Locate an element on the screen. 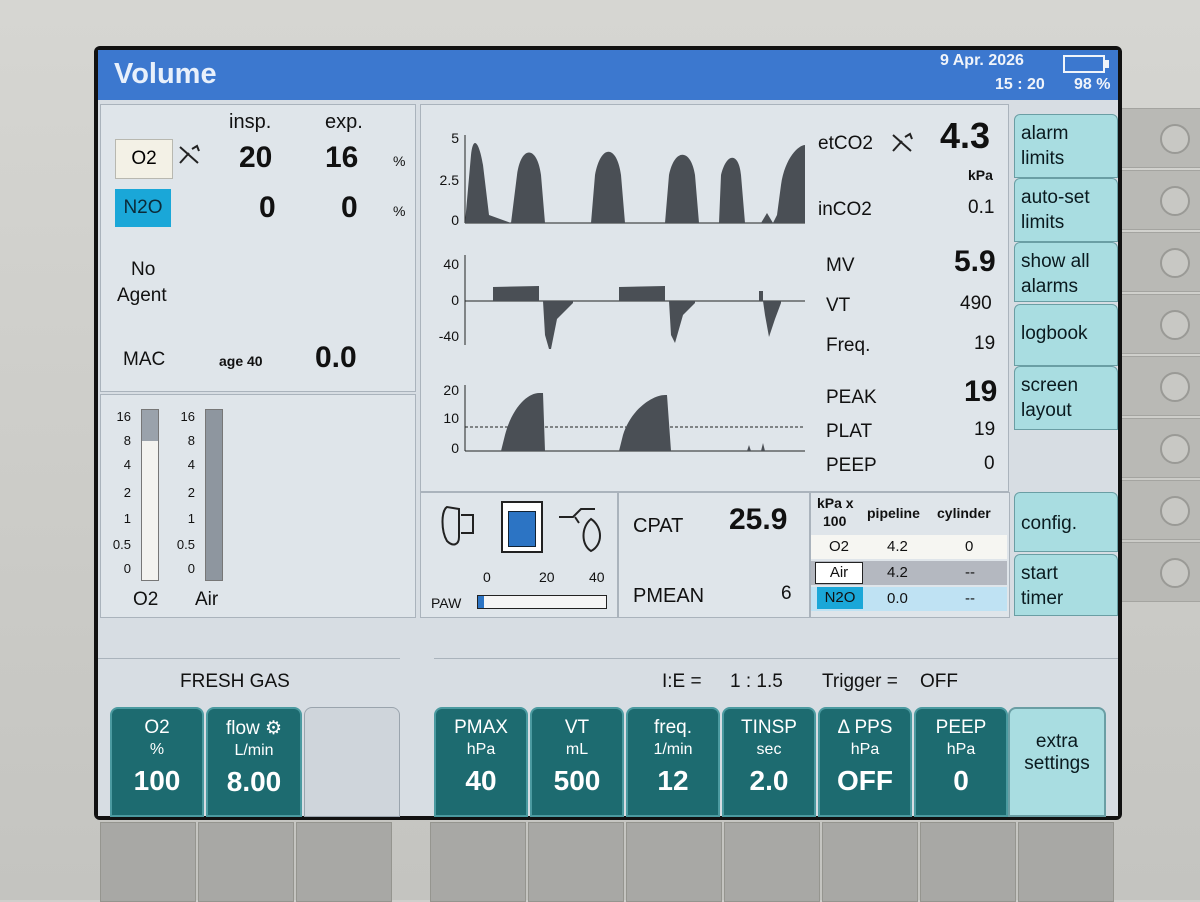 This screenshot has width=1200, height=902. cylinder-header: cylinder is located at coordinates (964, 513).